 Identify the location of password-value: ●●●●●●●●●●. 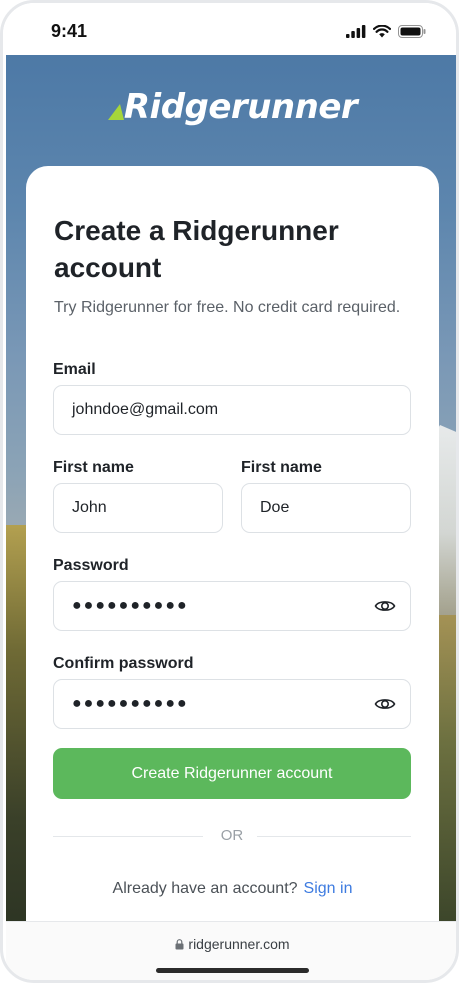
(130, 605).